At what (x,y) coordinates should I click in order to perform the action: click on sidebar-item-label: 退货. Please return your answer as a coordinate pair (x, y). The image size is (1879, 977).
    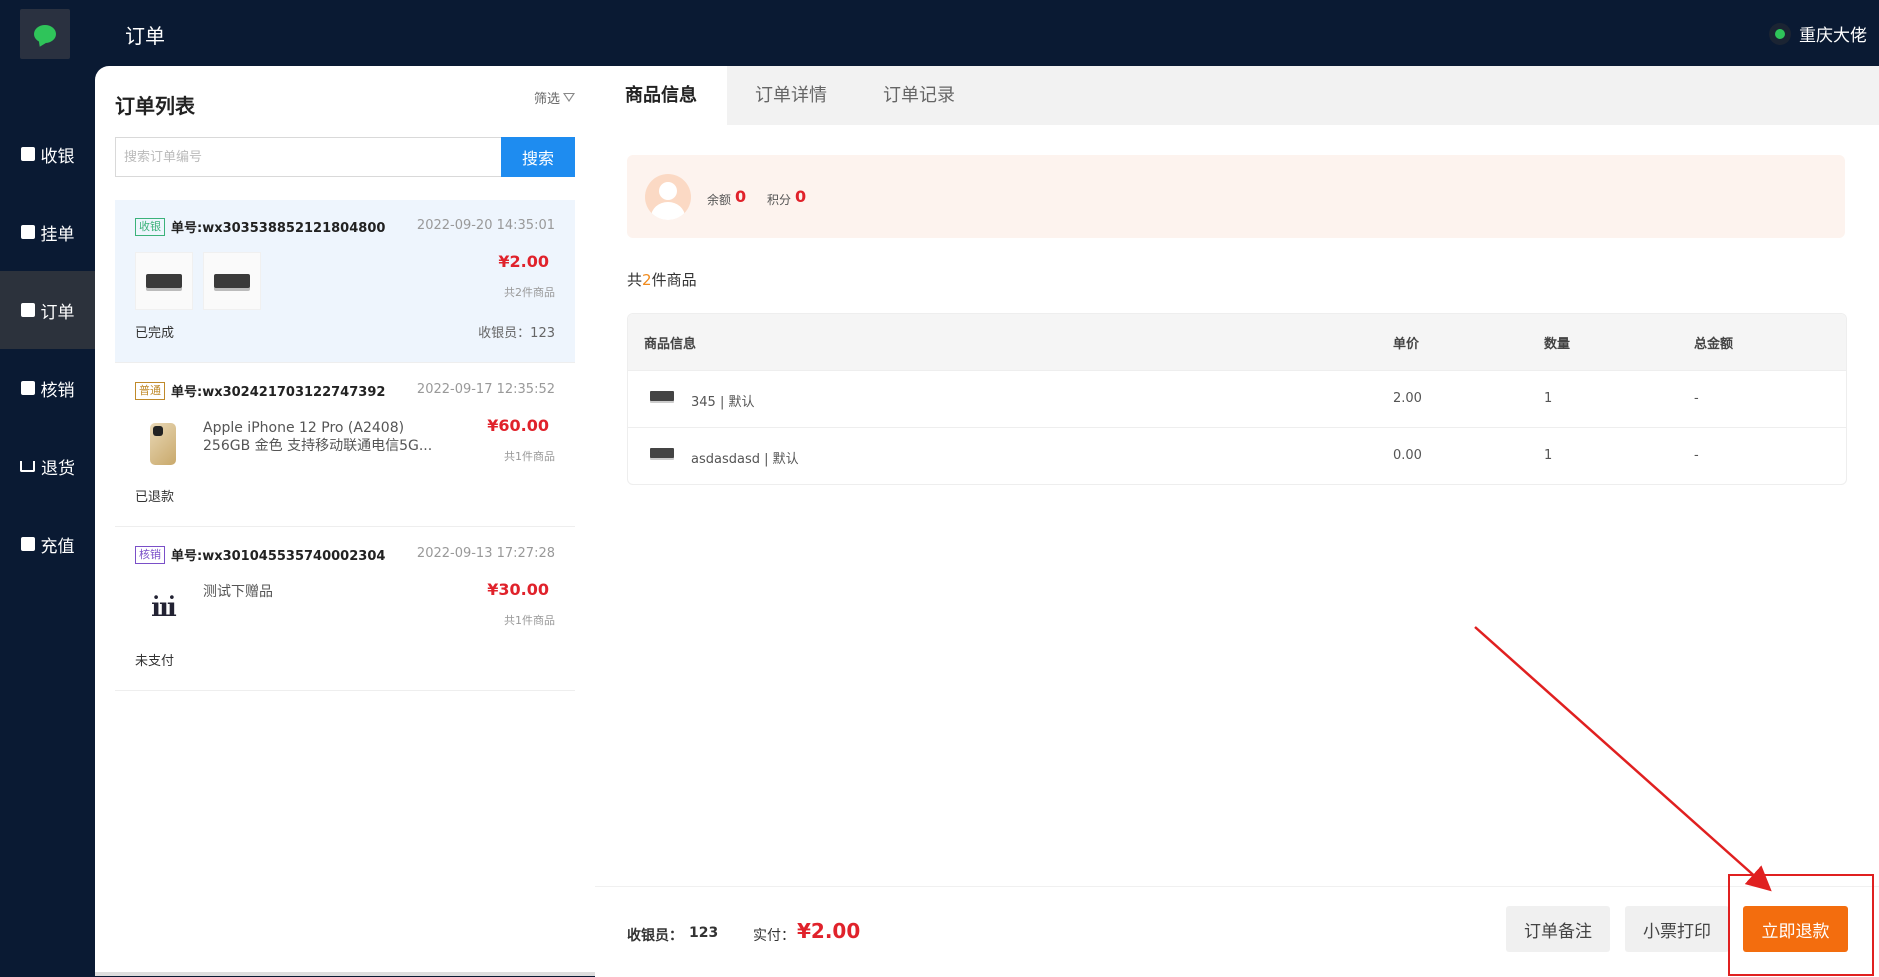
    Looking at the image, I should click on (58, 468).